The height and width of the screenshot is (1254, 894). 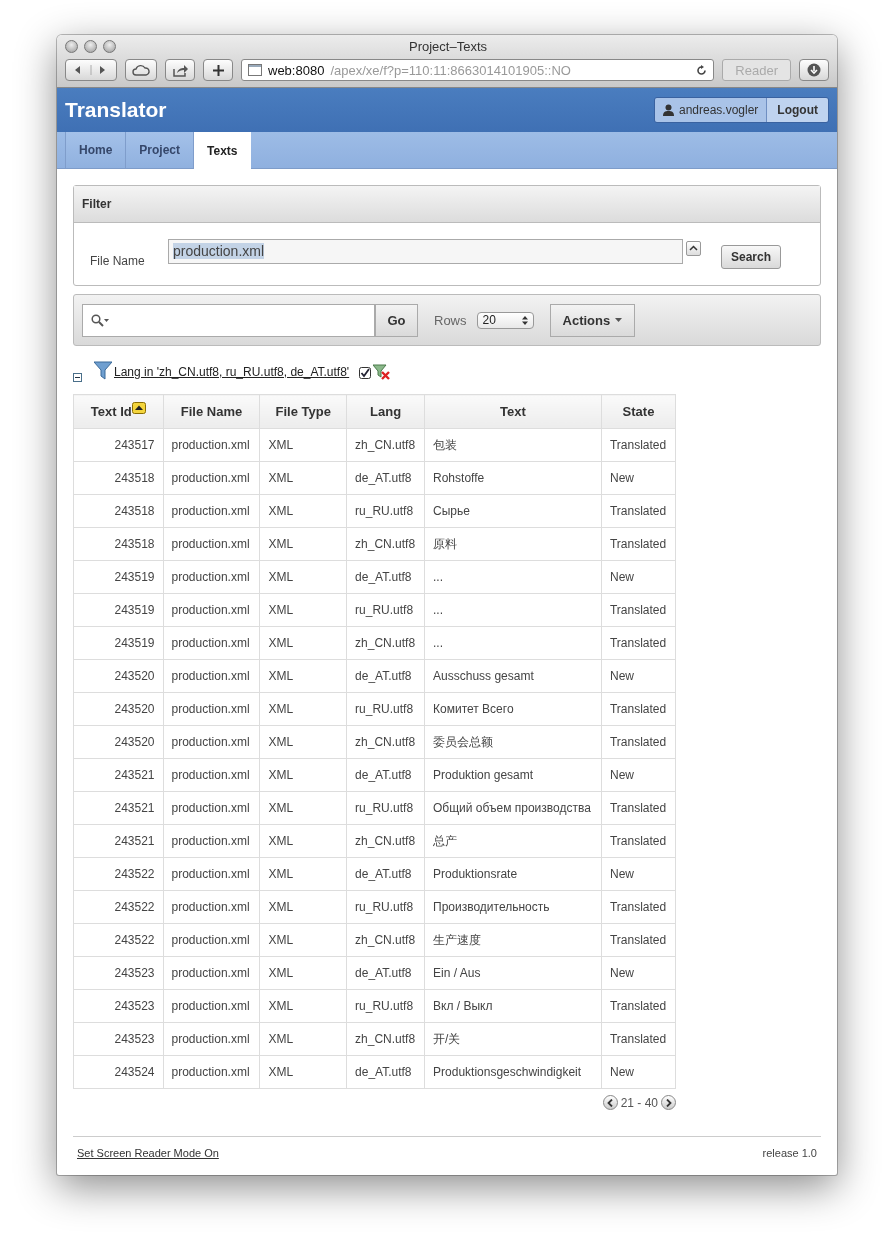 I want to click on table-cell: 243517, so click(x=118, y=445).